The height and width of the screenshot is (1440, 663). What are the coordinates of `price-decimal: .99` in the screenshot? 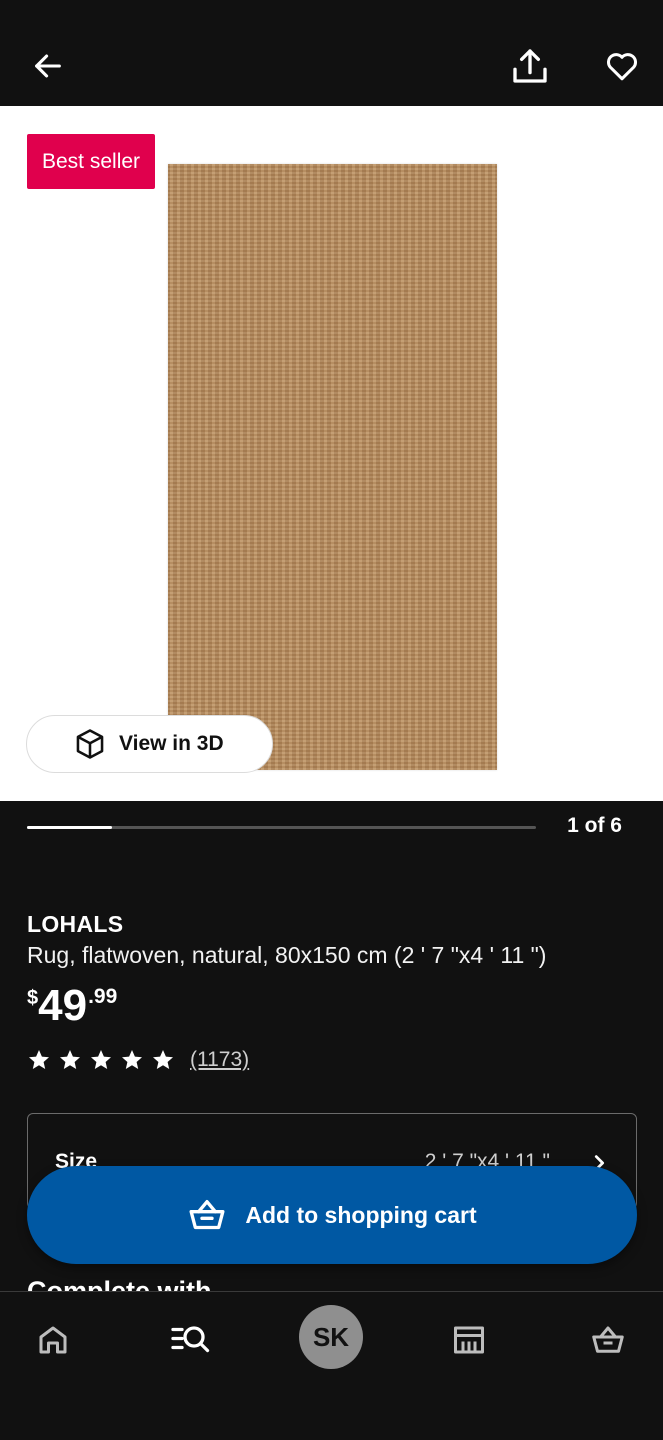 It's located at (103, 996).